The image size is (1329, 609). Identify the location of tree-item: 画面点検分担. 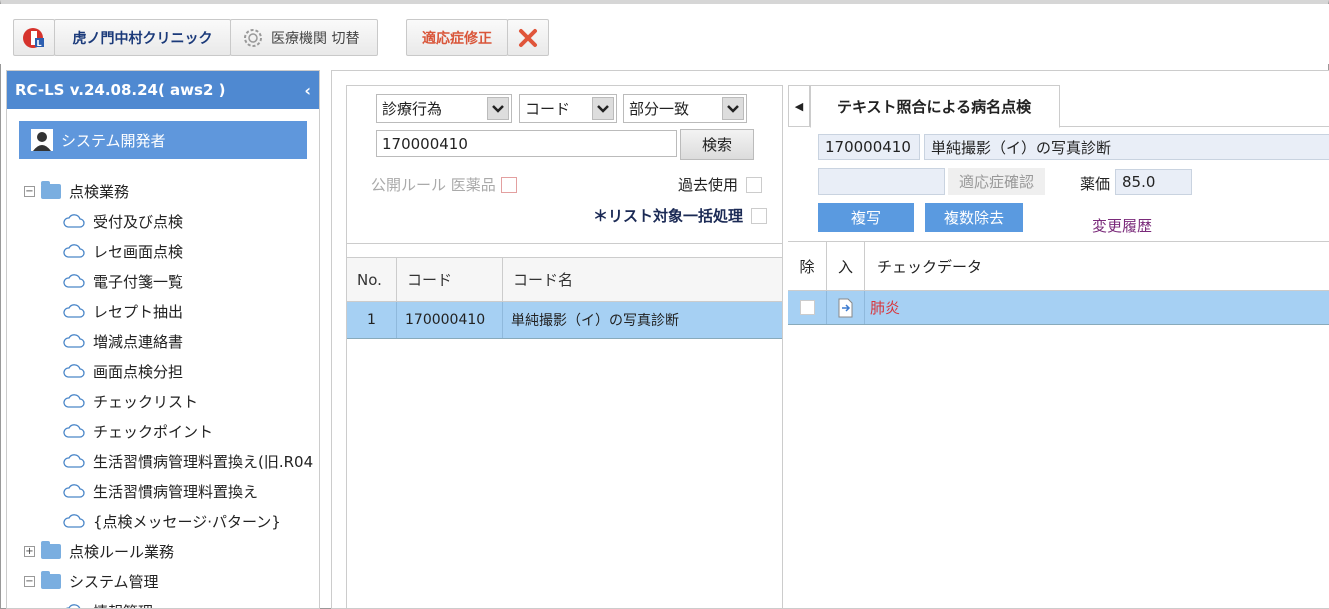
(163, 371).